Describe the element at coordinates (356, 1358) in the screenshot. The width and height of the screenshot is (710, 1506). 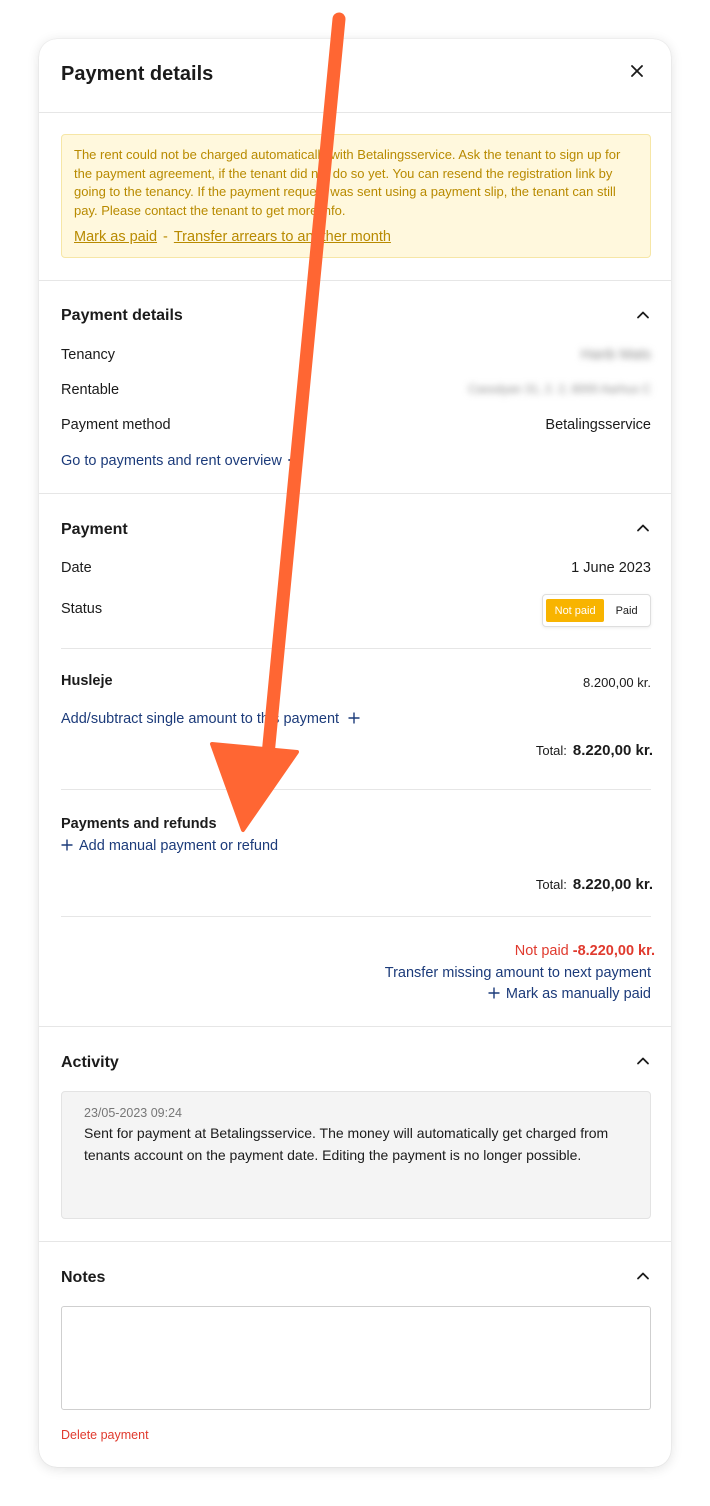
I see `notes-textarea` at that location.